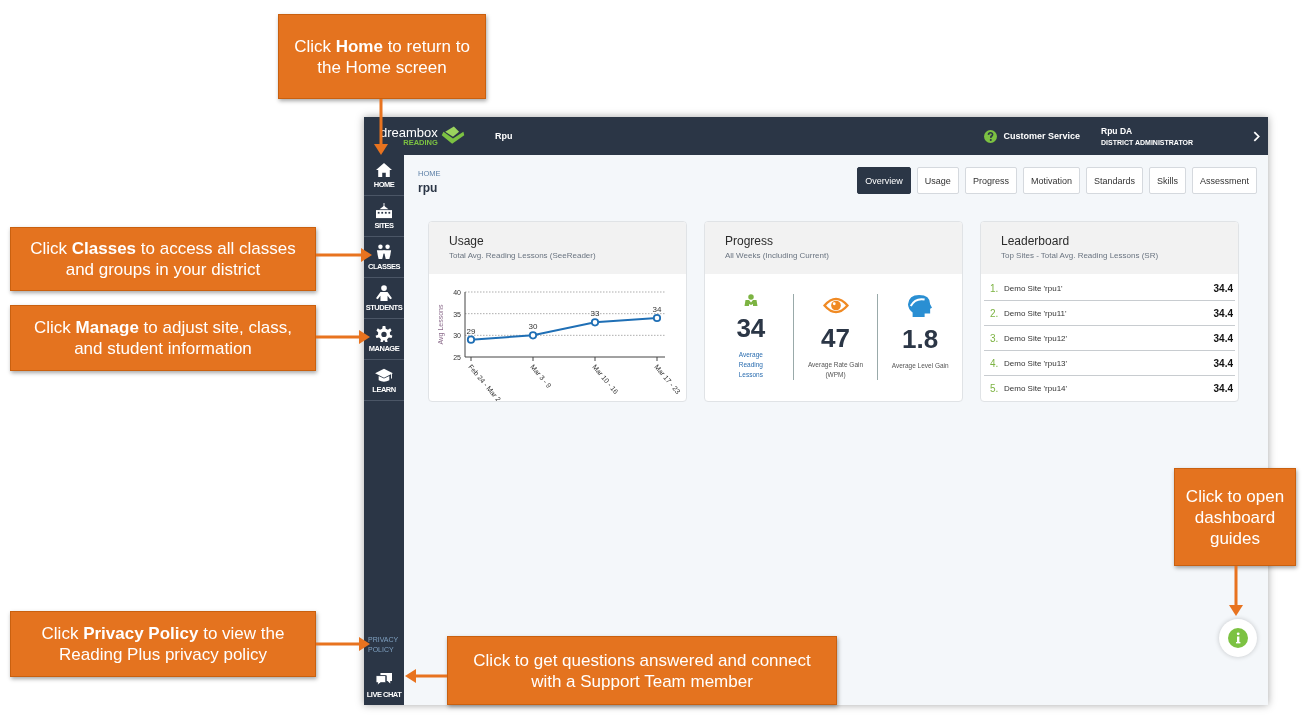  I want to click on data-label: 34, so click(657, 309).